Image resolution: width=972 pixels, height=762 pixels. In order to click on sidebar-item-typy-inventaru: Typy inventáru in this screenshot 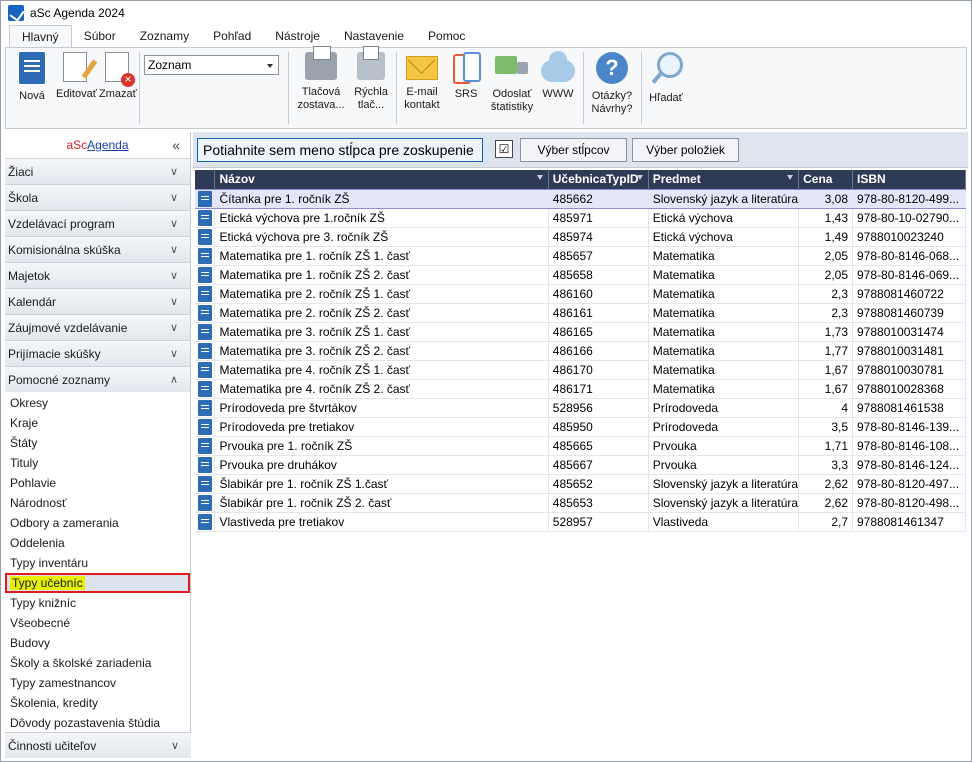, I will do `click(97, 563)`.